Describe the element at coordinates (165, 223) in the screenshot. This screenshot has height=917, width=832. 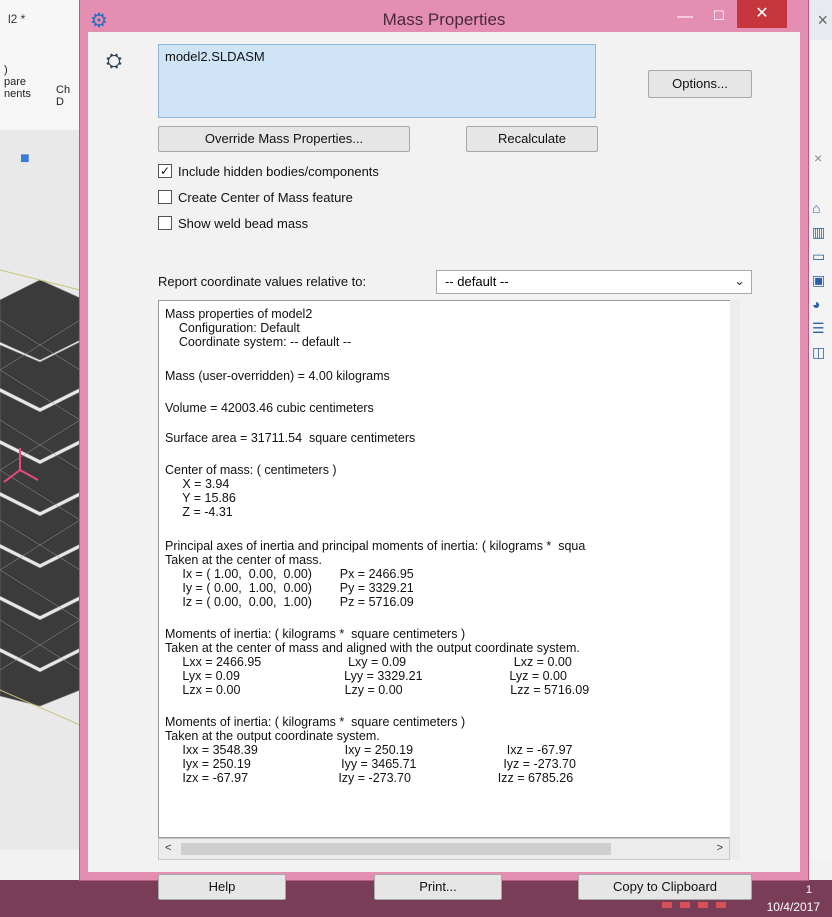
I see `weld-bead-checkbox` at that location.